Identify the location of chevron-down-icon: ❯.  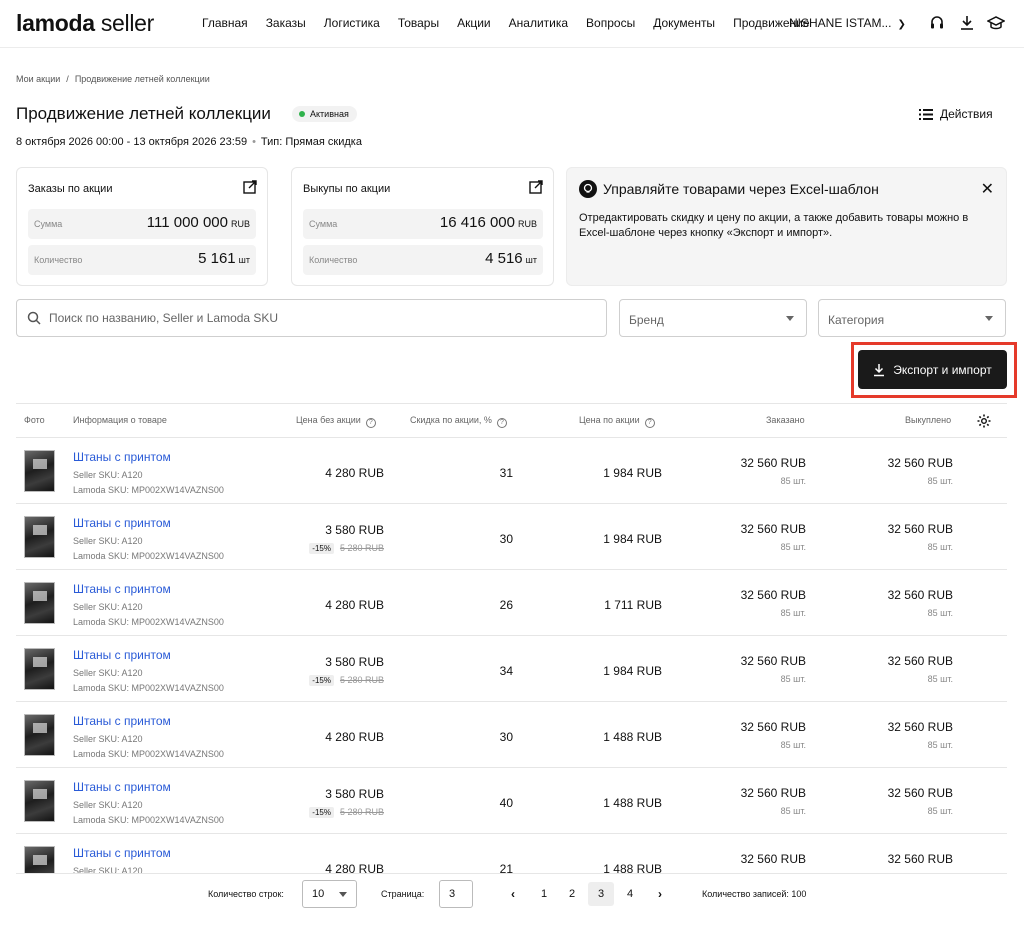
(901, 24).